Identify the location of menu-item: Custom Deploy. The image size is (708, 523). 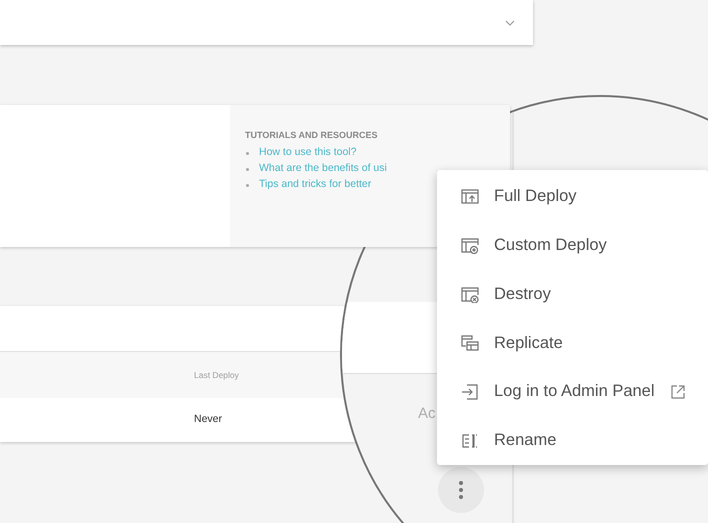
(572, 245).